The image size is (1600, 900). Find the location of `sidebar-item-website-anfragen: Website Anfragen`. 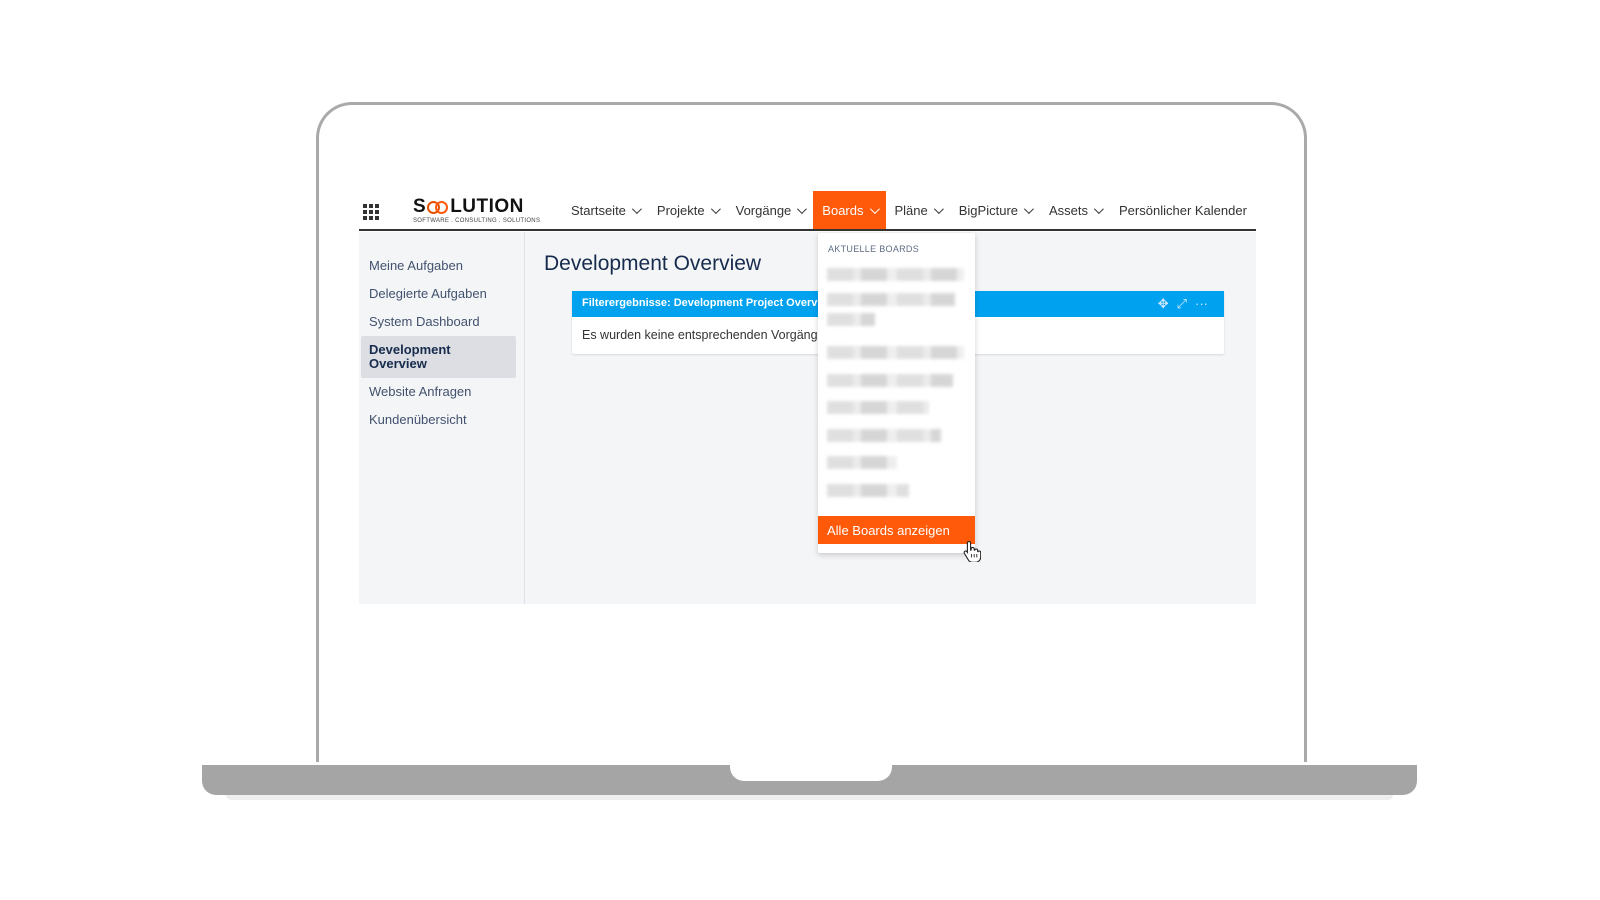

sidebar-item-website-anfragen: Website Anfragen is located at coordinates (438, 392).